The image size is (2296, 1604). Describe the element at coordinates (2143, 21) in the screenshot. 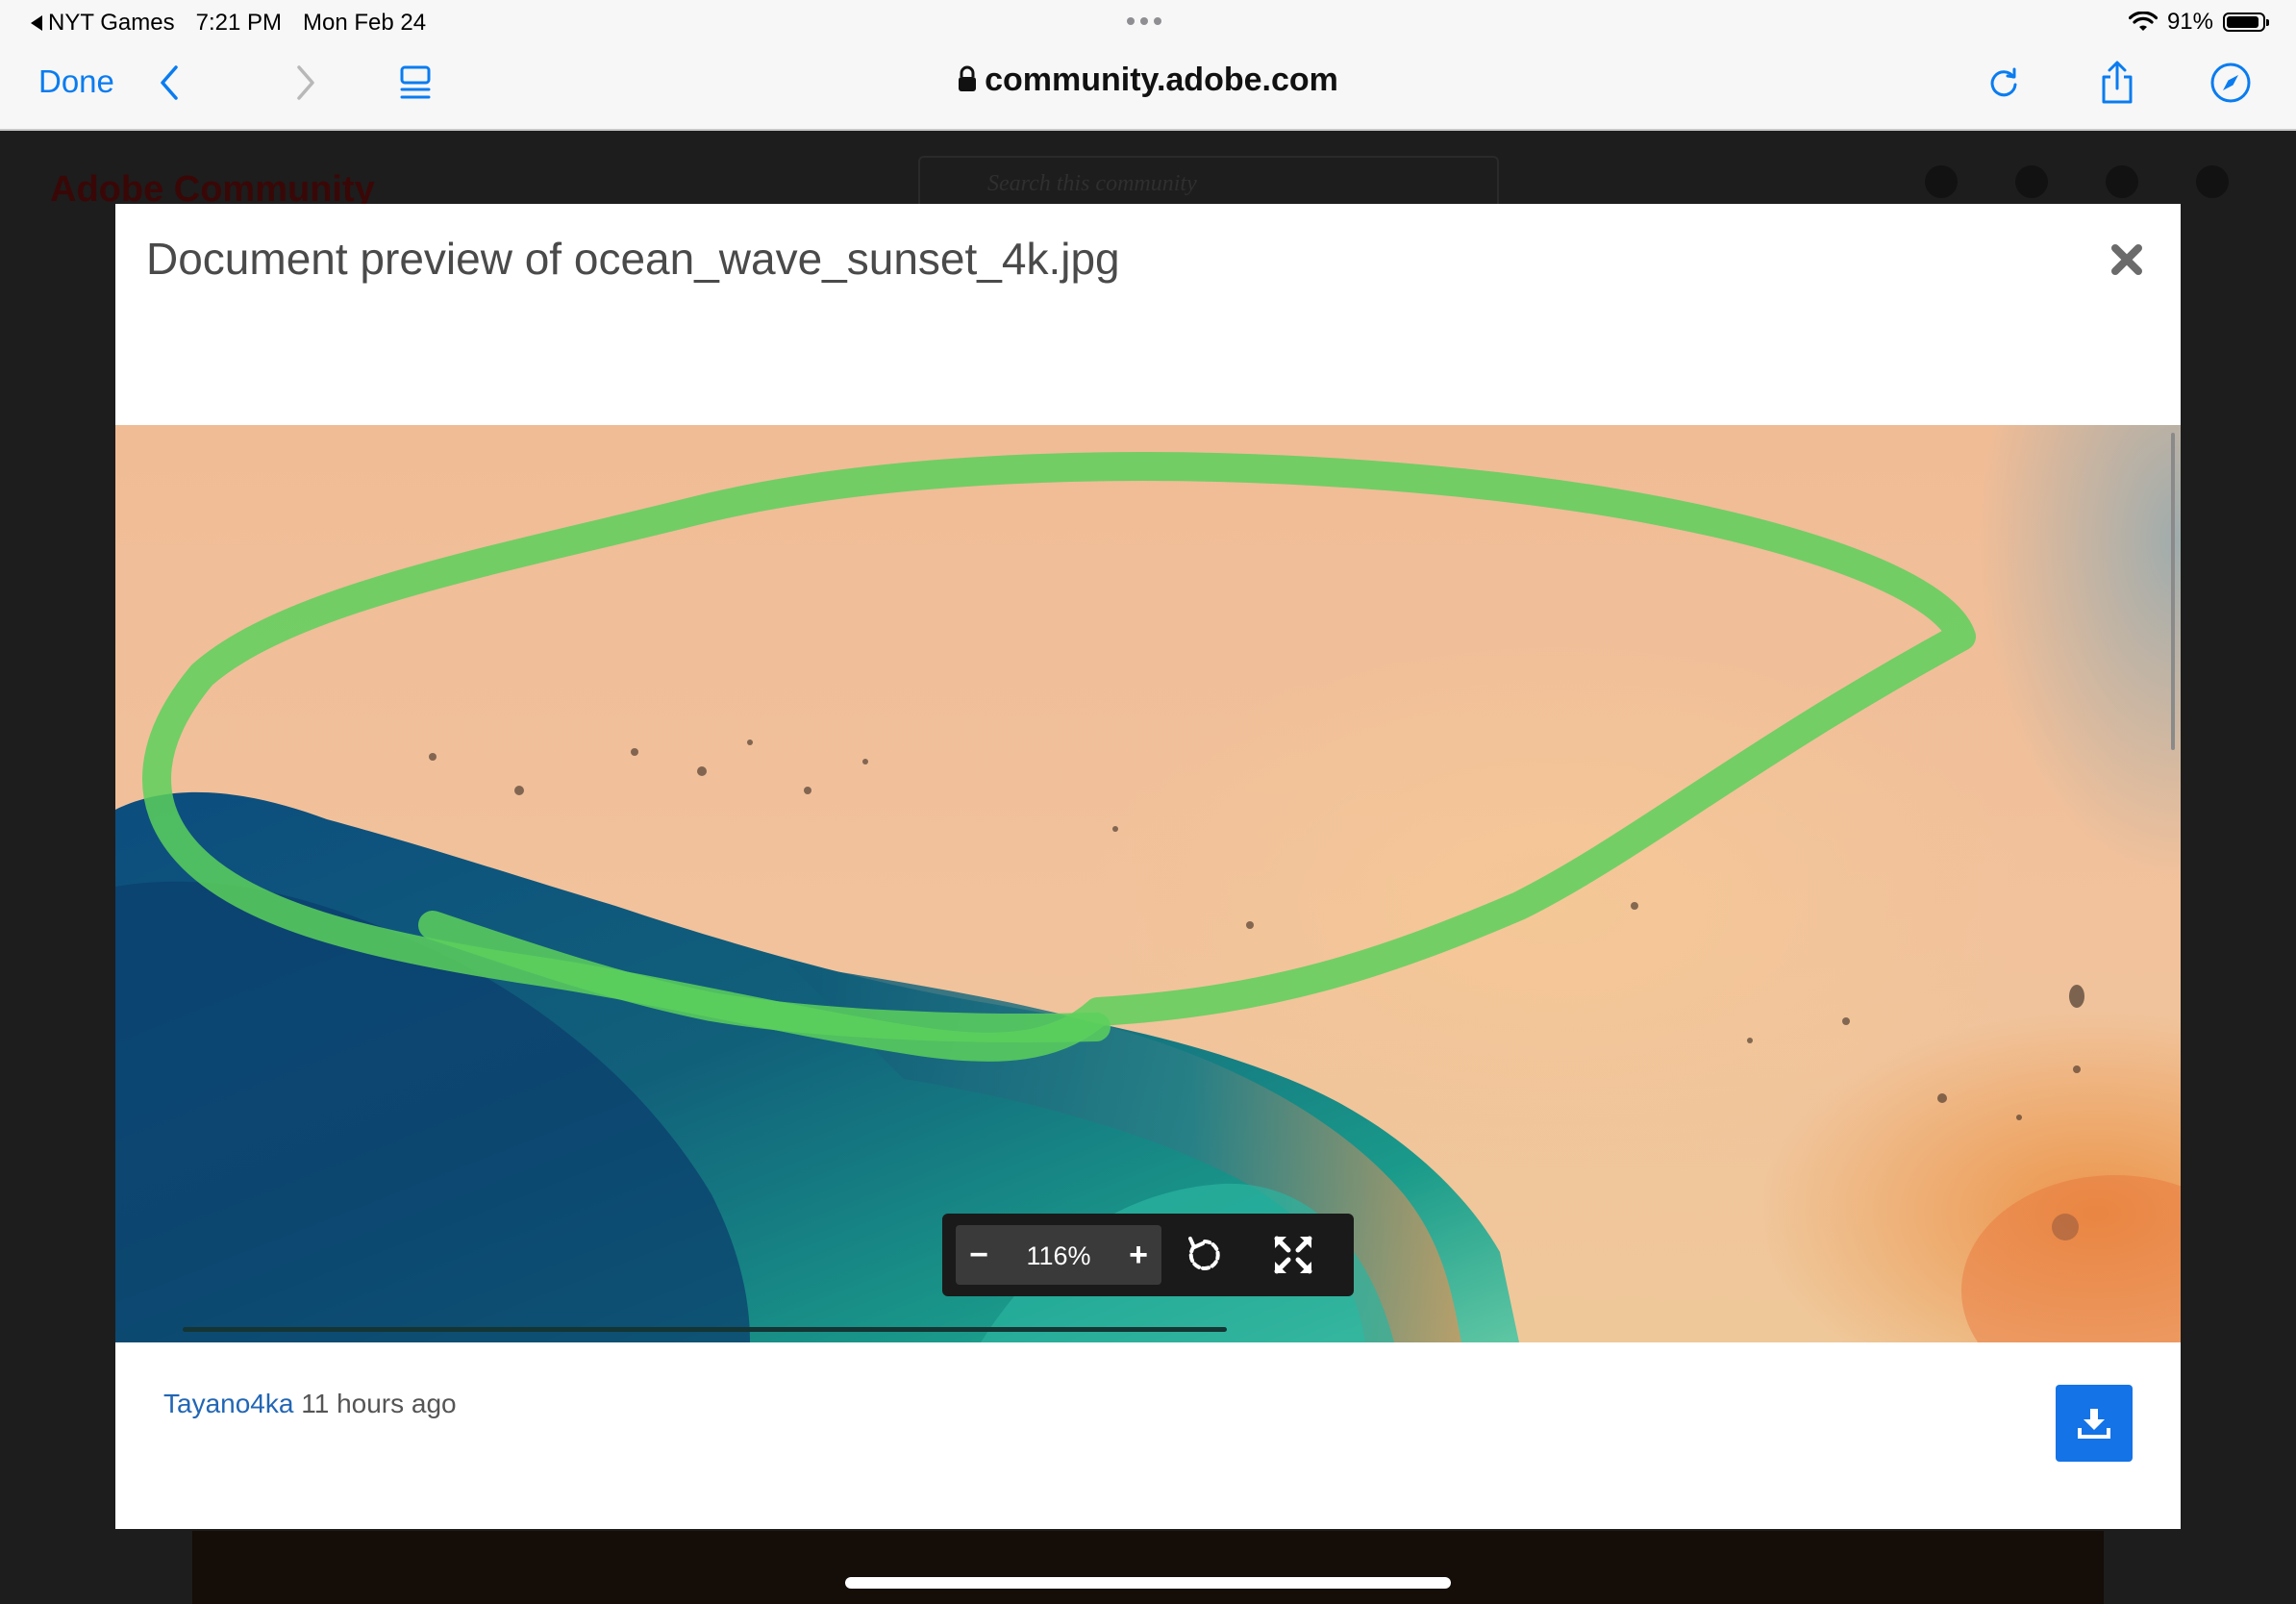

I see `wifi-icon` at that location.